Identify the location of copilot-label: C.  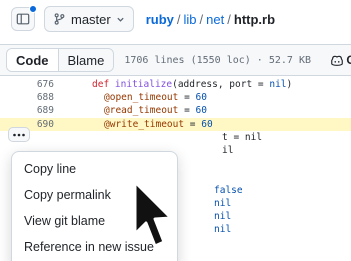
(348, 60).